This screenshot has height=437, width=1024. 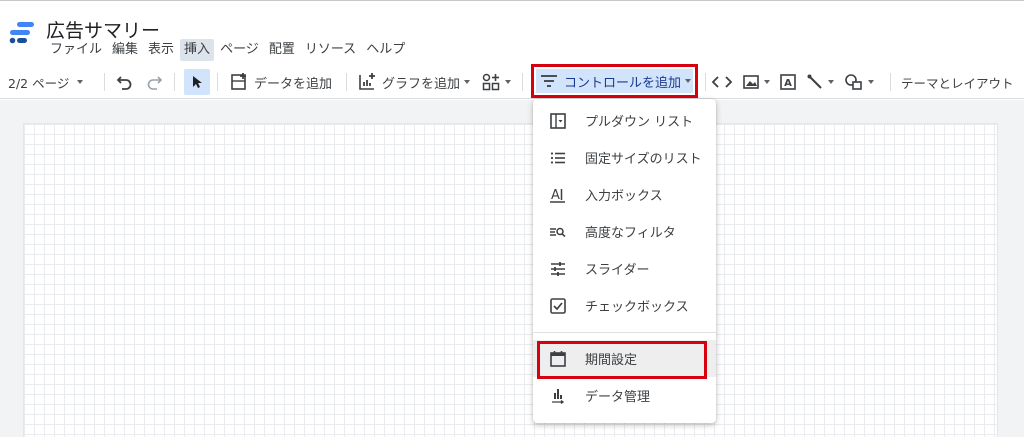 I want to click on theme-layout-label: テーマとレイアウト, so click(x=957, y=83).